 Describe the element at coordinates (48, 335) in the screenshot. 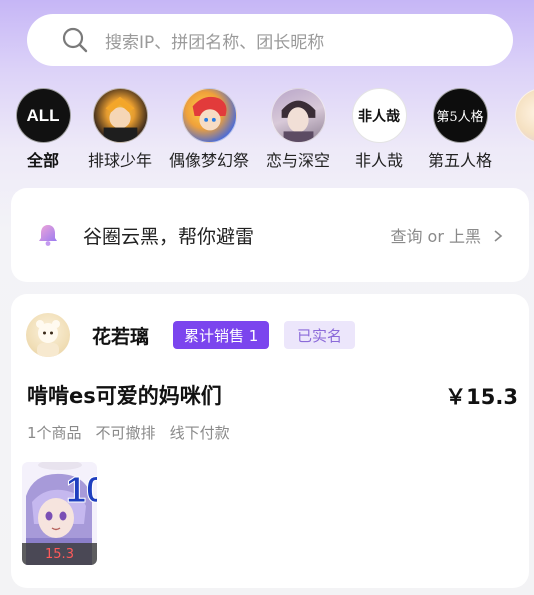

I see `seller-avatar` at that location.